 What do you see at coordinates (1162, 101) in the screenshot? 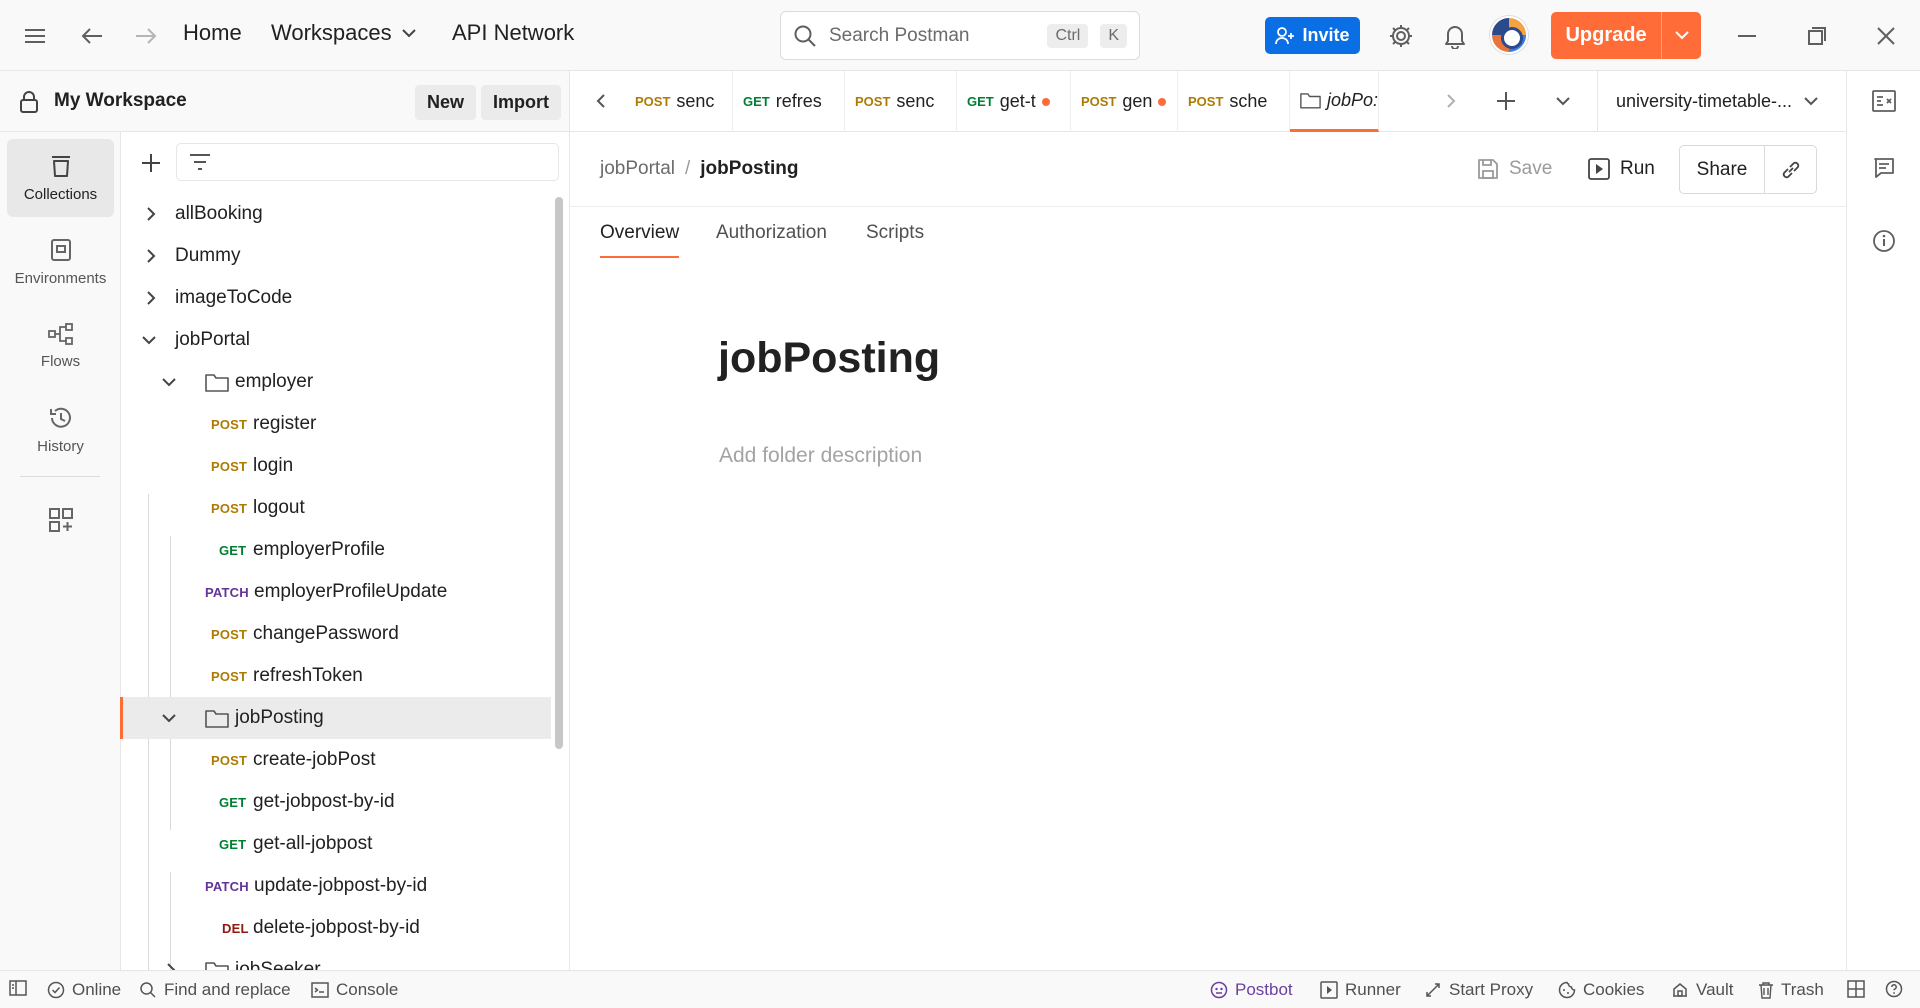
I see `unsaved-dot` at bounding box center [1162, 101].